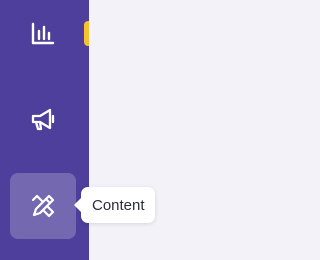 The width and height of the screenshot is (320, 260). I want to click on sidebar-item-analytics, so click(43, 33).